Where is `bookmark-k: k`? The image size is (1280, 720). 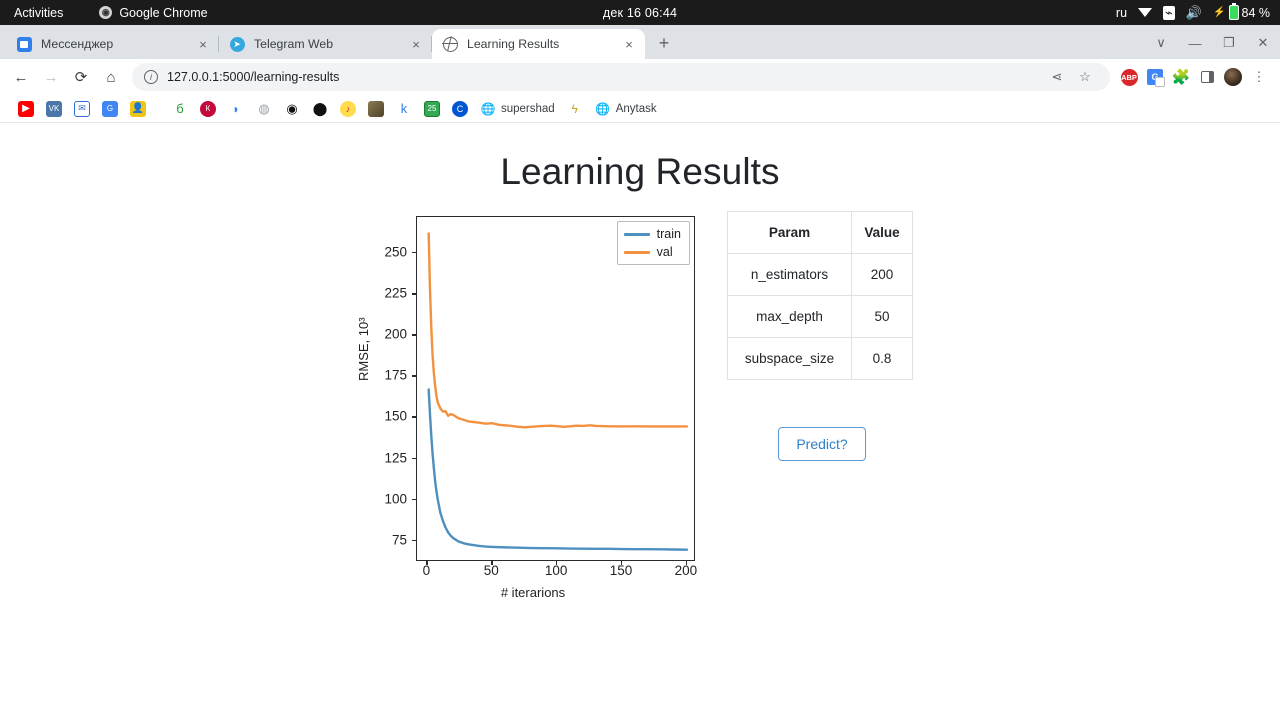
bookmark-k: k is located at coordinates (404, 109).